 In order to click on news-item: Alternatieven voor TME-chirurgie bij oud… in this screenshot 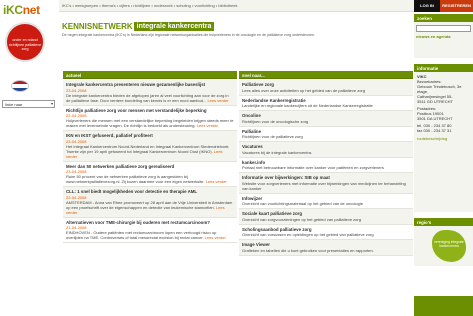, I will do `click(150, 230)`.